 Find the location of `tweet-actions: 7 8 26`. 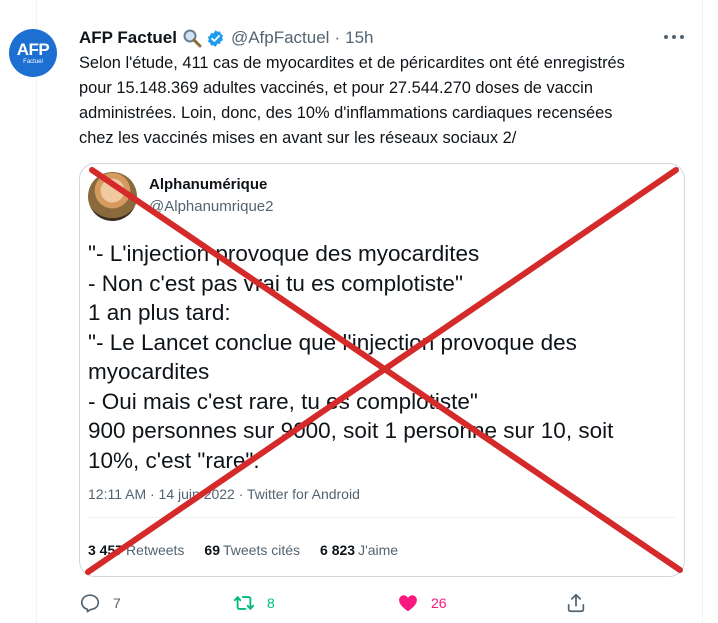

tweet-actions: 7 8 26 is located at coordinates (339, 605).